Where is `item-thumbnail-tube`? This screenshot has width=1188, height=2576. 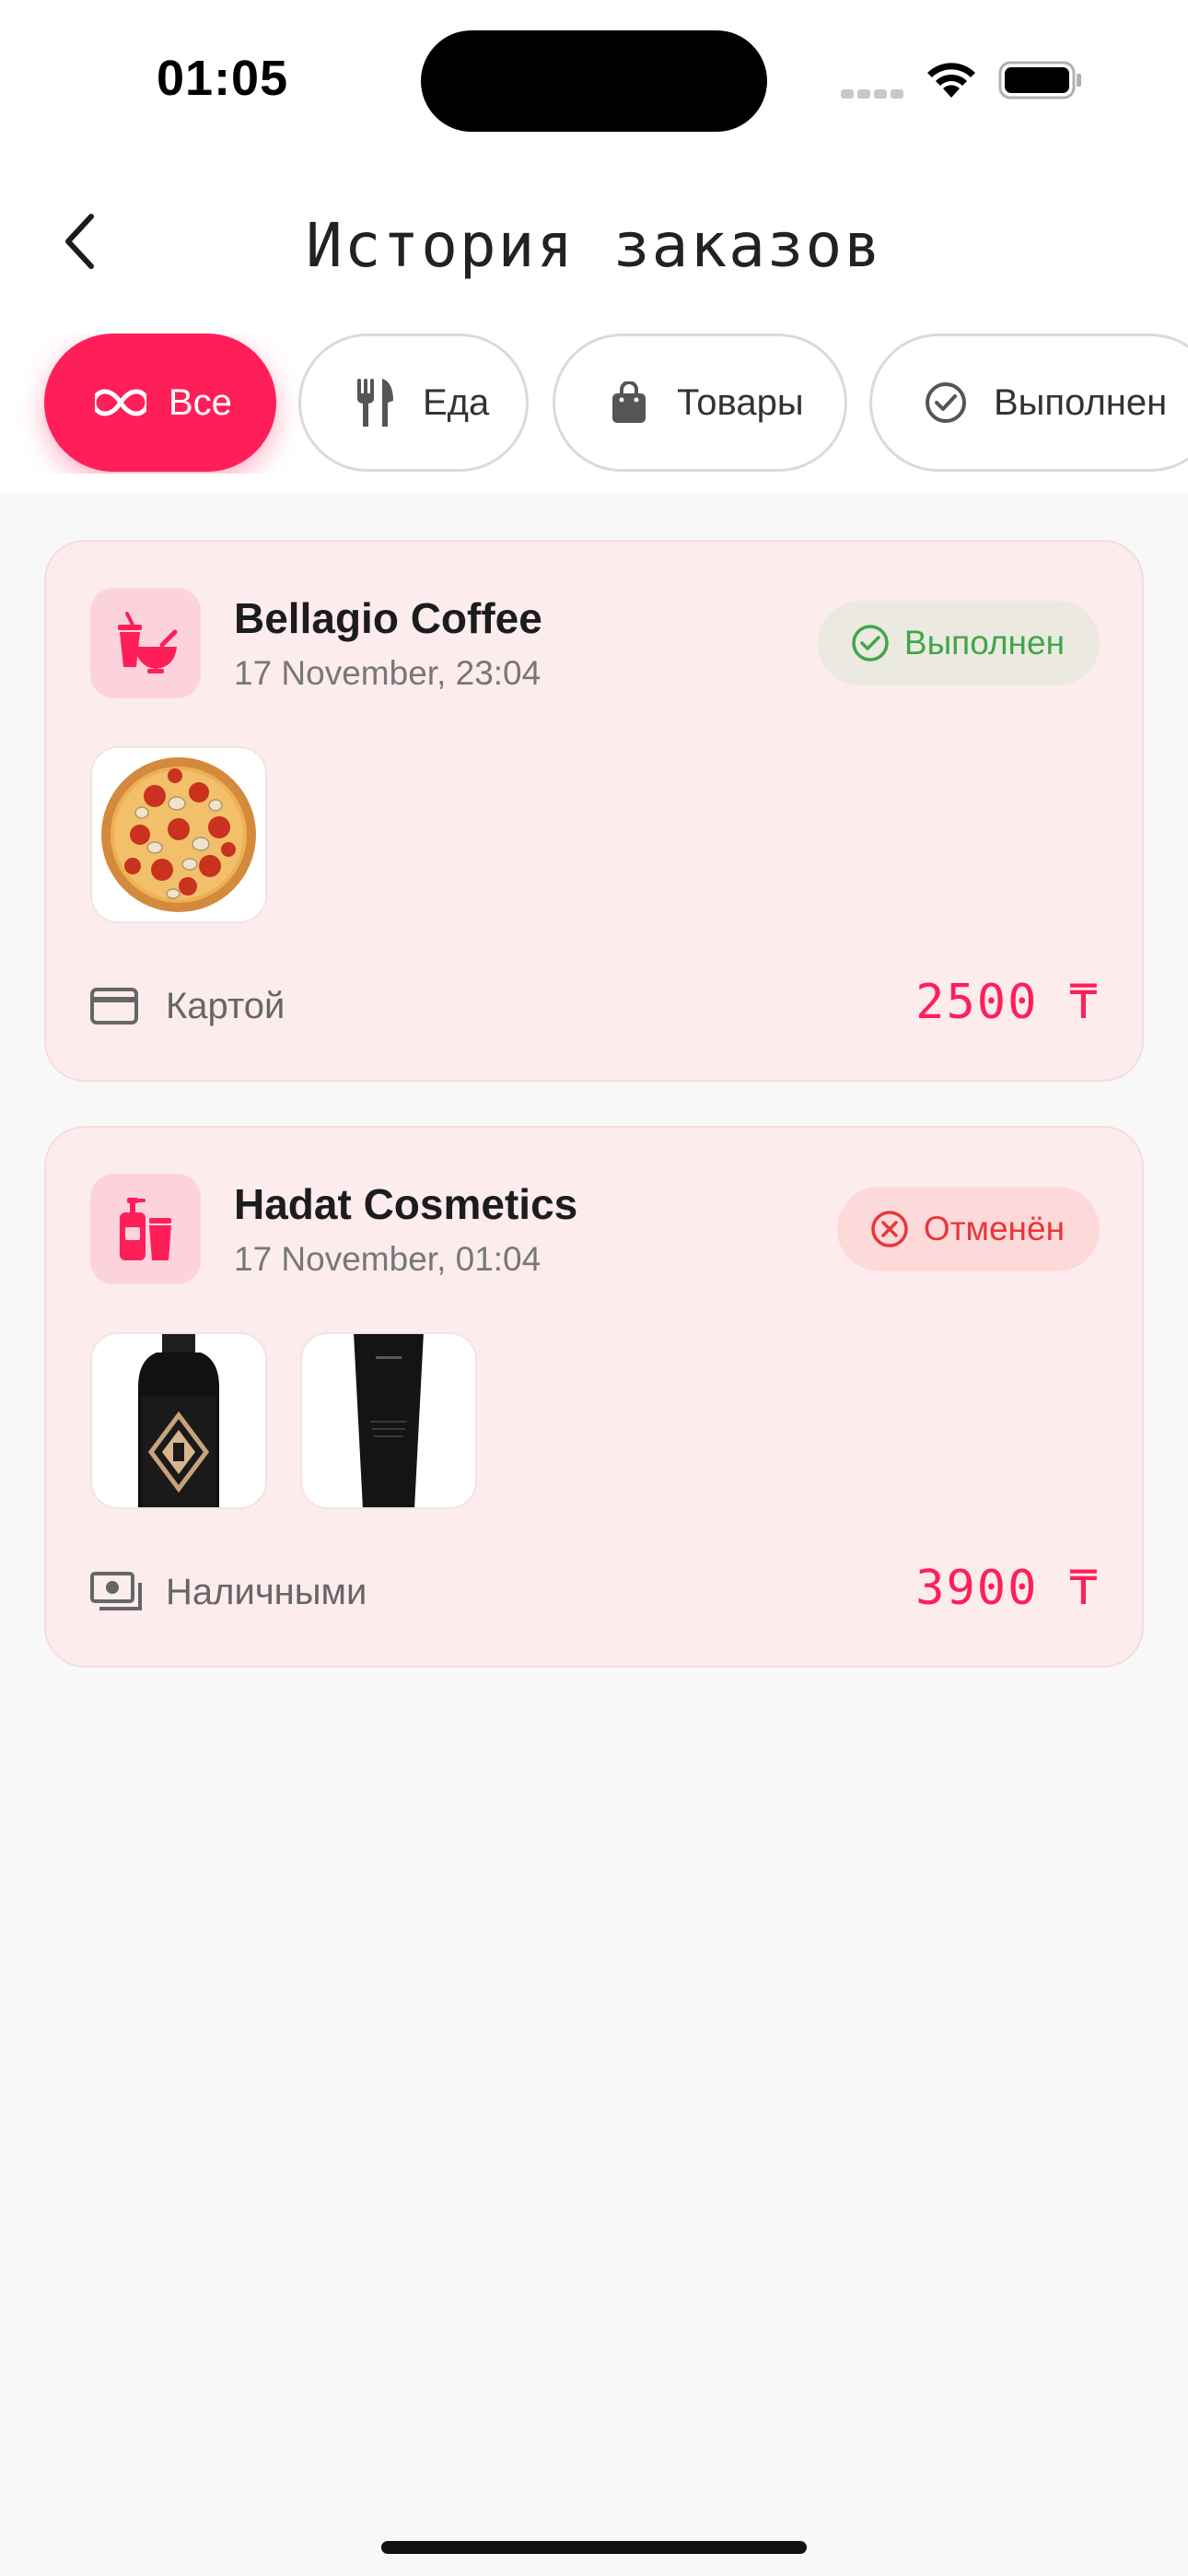 item-thumbnail-tube is located at coordinates (388, 1420).